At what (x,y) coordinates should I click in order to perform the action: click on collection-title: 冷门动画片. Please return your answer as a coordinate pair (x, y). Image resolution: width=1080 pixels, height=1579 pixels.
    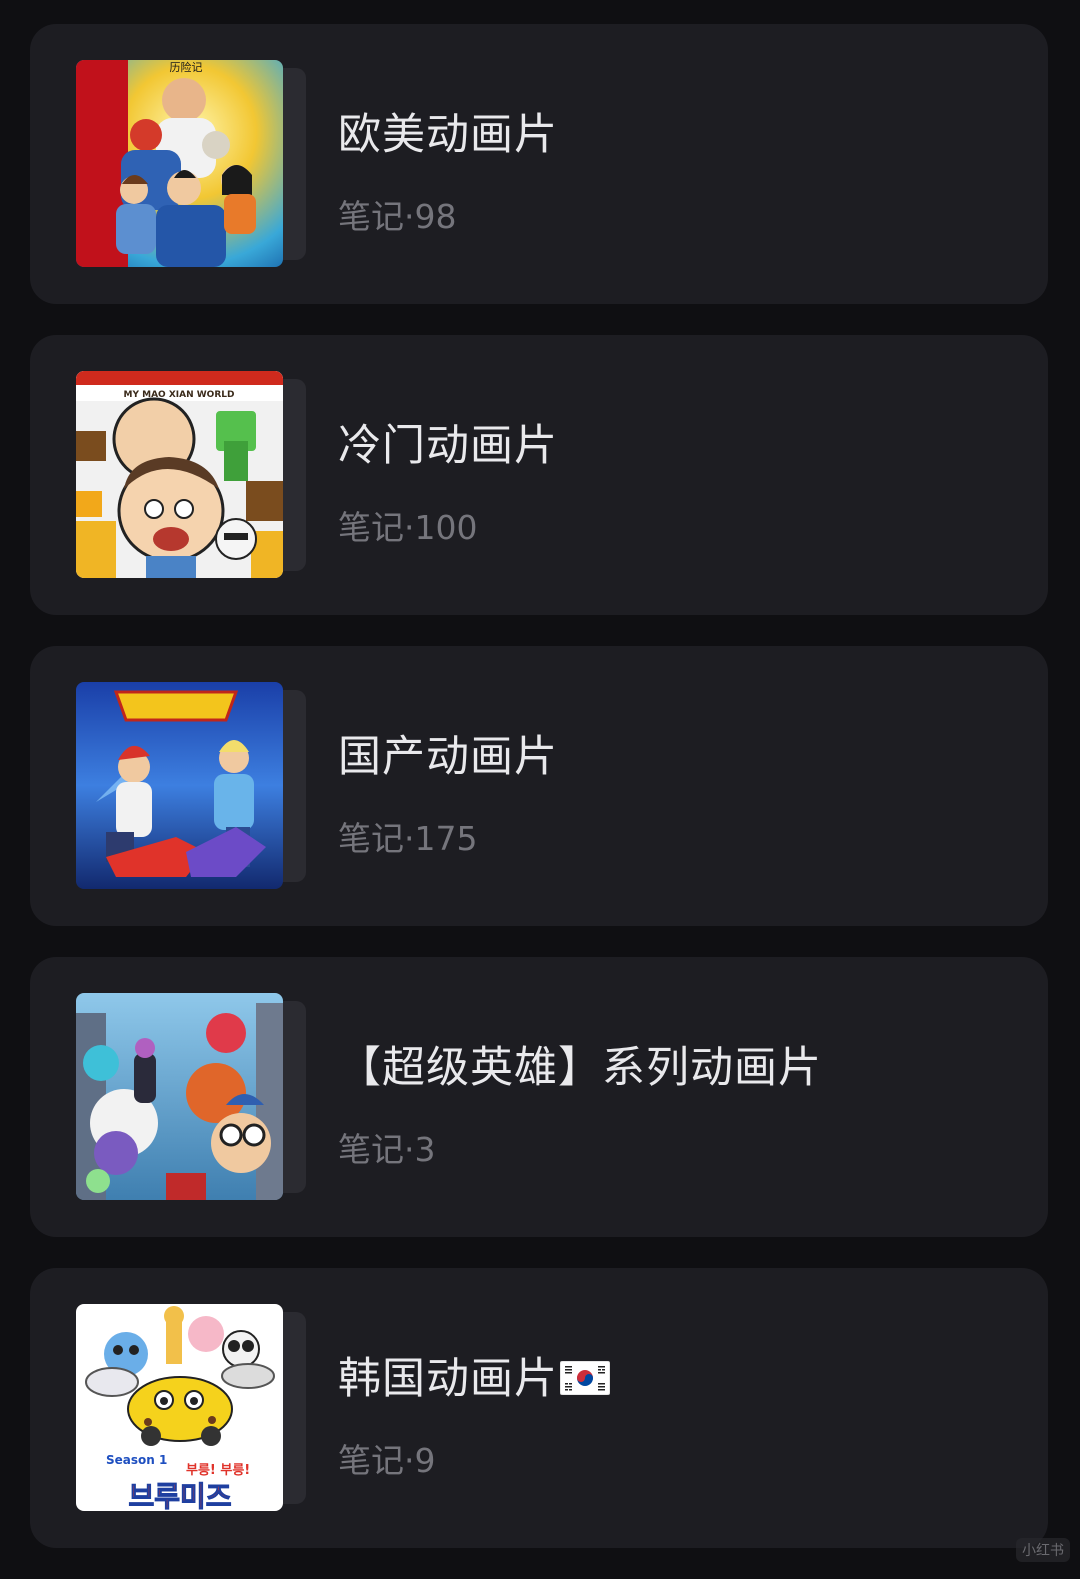
    Looking at the image, I should click on (448, 446).